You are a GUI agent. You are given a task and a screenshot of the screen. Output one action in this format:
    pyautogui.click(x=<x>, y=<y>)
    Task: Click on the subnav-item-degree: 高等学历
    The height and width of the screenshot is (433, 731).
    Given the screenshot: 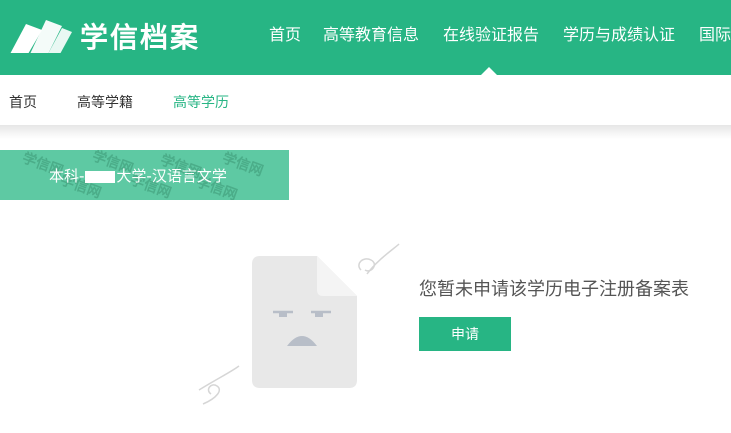 What is the action you would take?
    pyautogui.click(x=201, y=102)
    